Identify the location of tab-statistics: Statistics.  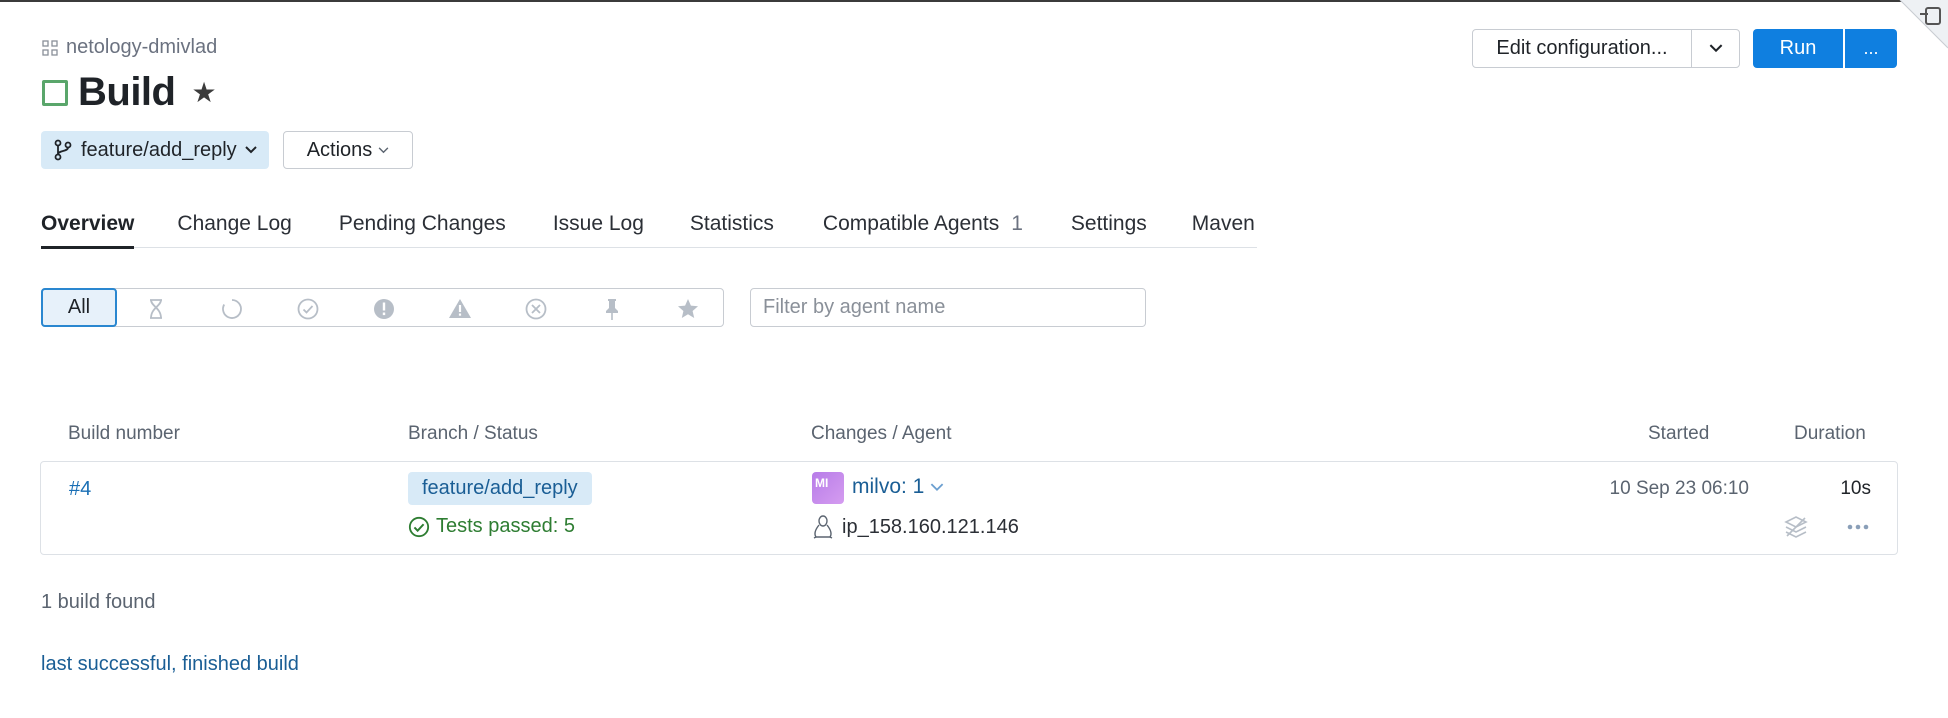
(732, 228).